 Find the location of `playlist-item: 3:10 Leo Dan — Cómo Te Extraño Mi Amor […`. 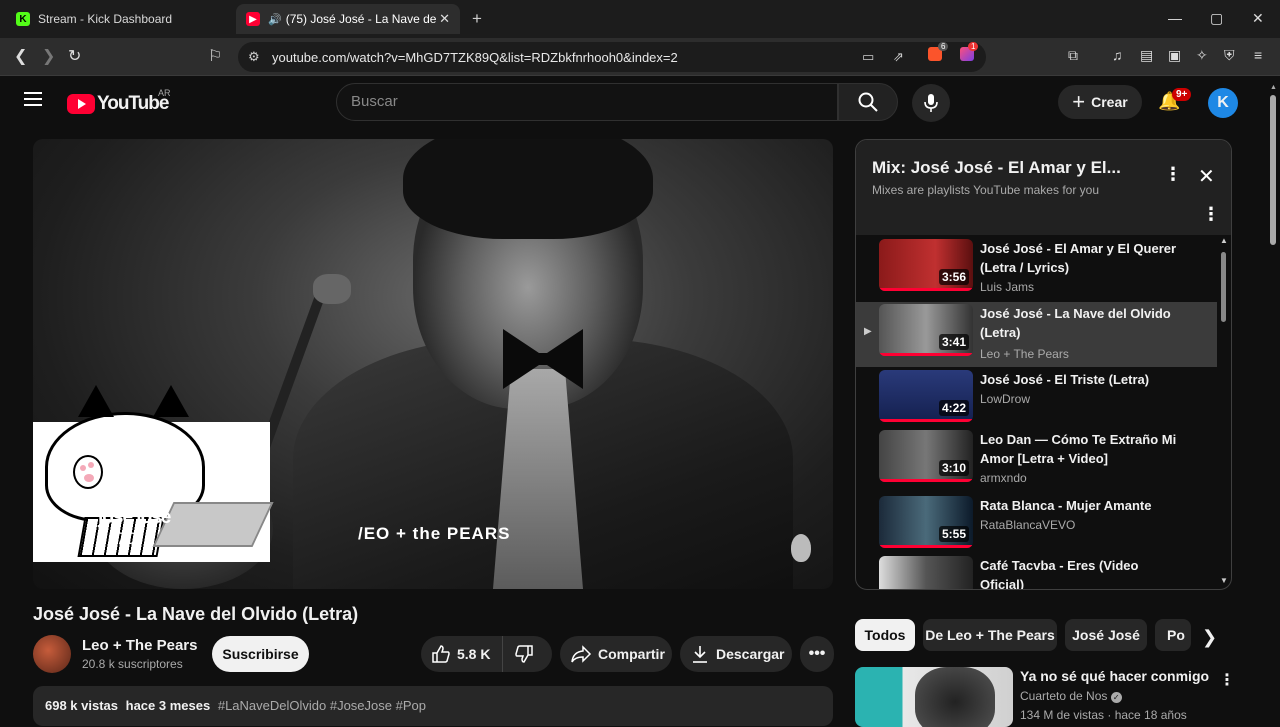

playlist-item: 3:10 Leo Dan — Cómo Te Extraño Mi Amor [… is located at coordinates (1036, 460).